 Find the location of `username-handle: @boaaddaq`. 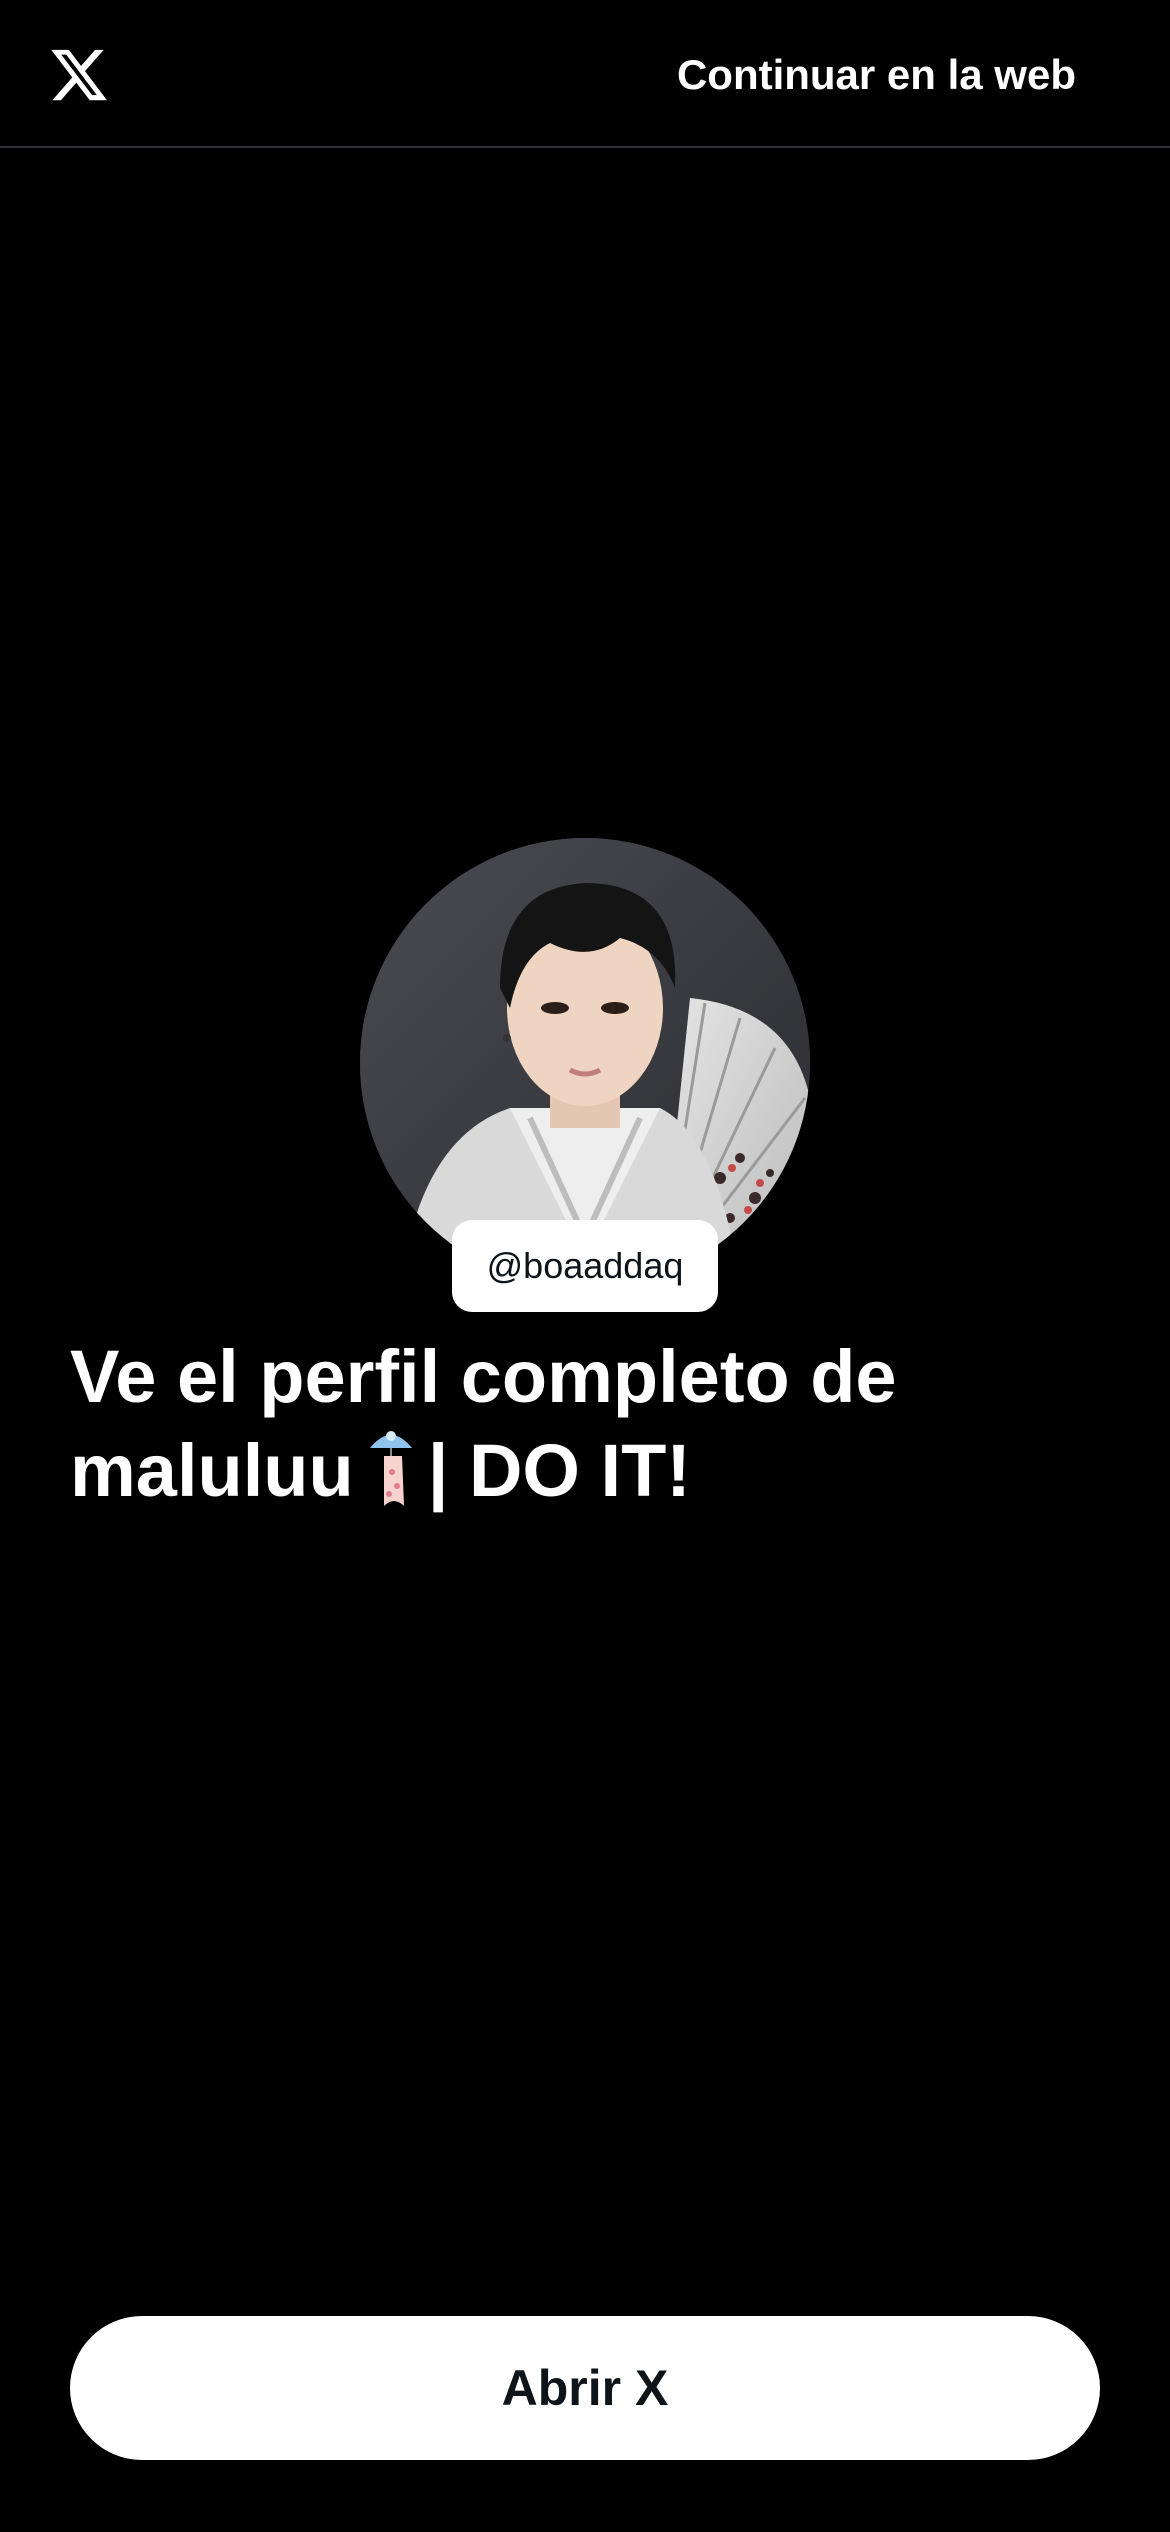

username-handle: @boaaddaq is located at coordinates (585, 1266).